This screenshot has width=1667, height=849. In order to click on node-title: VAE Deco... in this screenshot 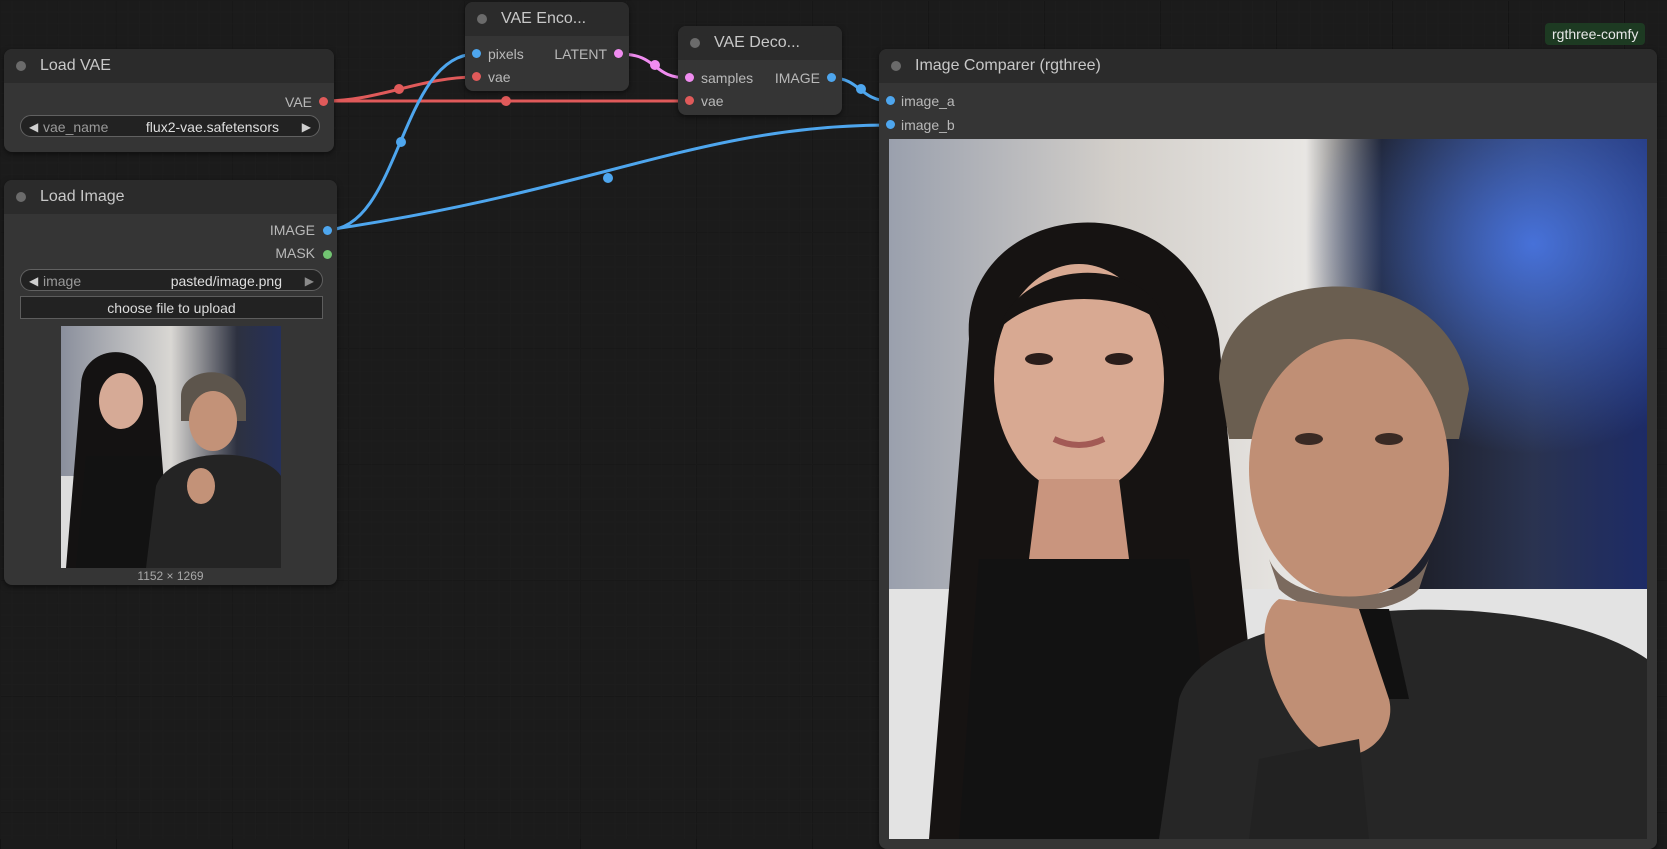, I will do `click(757, 42)`.